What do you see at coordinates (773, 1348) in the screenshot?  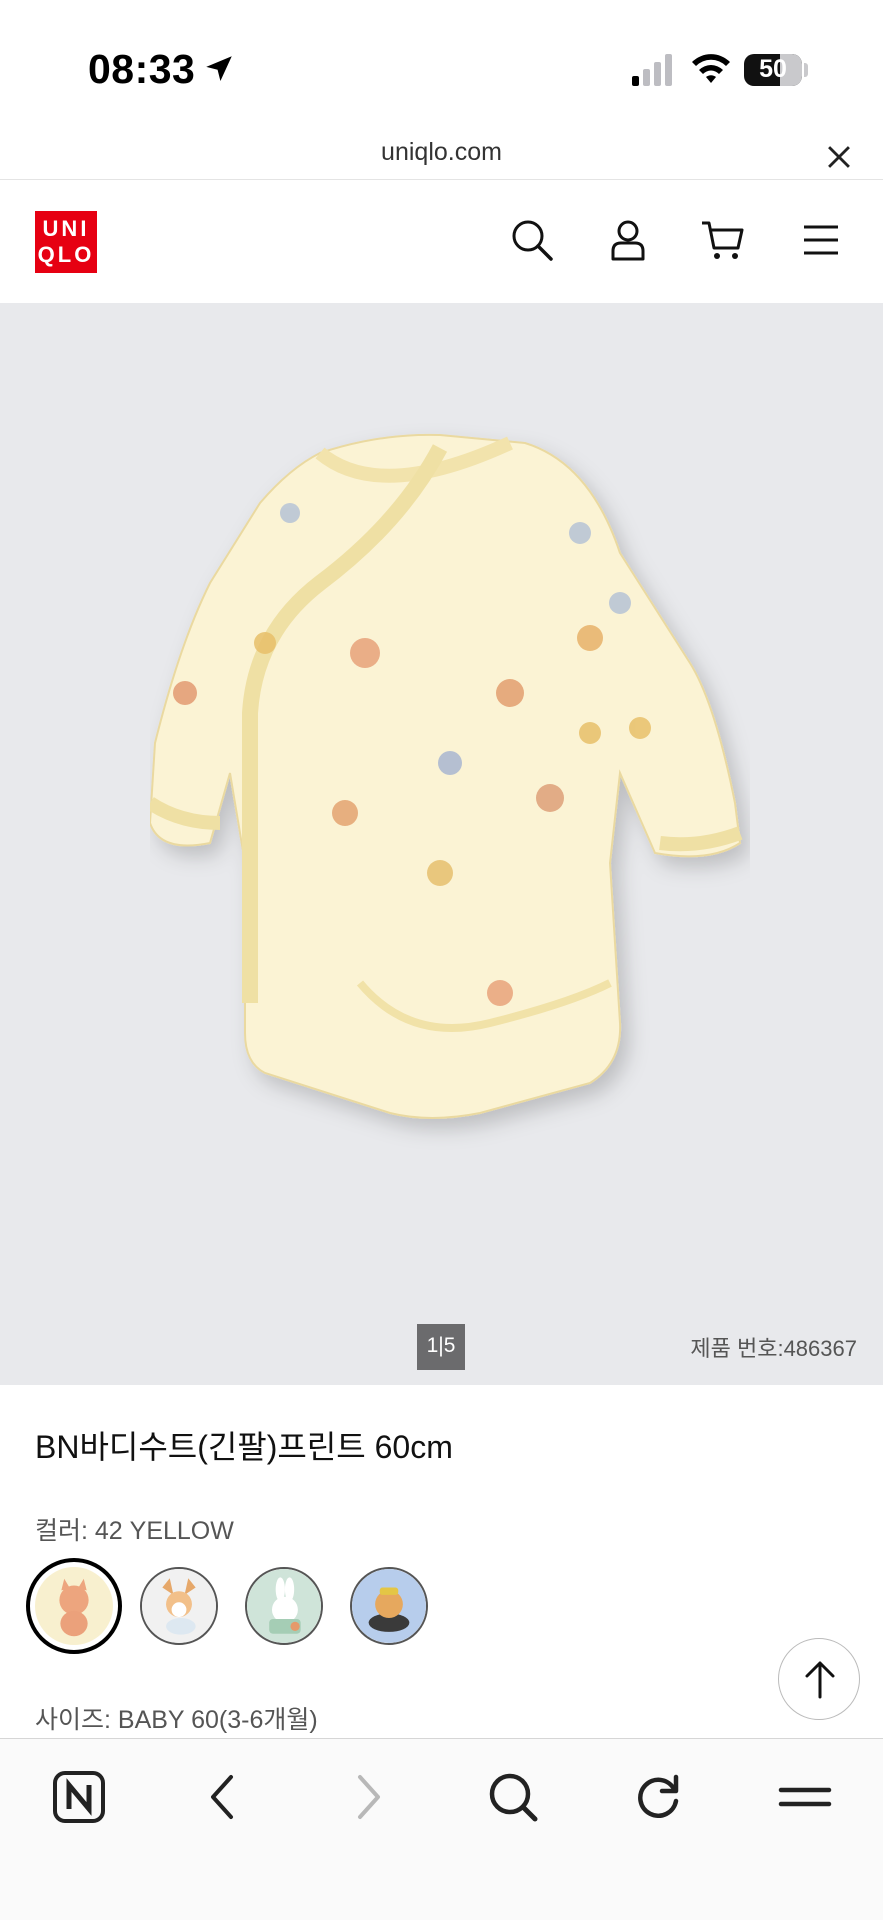 I see `product-number: 제품 번호:486367` at bounding box center [773, 1348].